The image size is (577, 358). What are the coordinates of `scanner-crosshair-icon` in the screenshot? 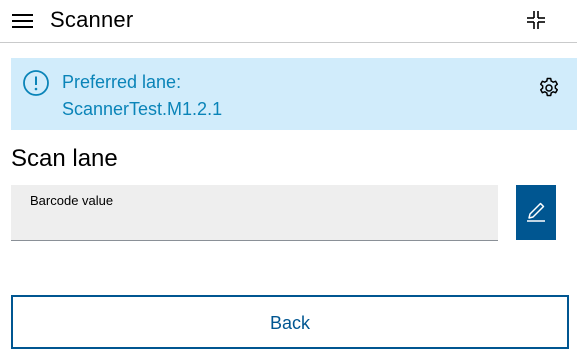 It's located at (536, 20).